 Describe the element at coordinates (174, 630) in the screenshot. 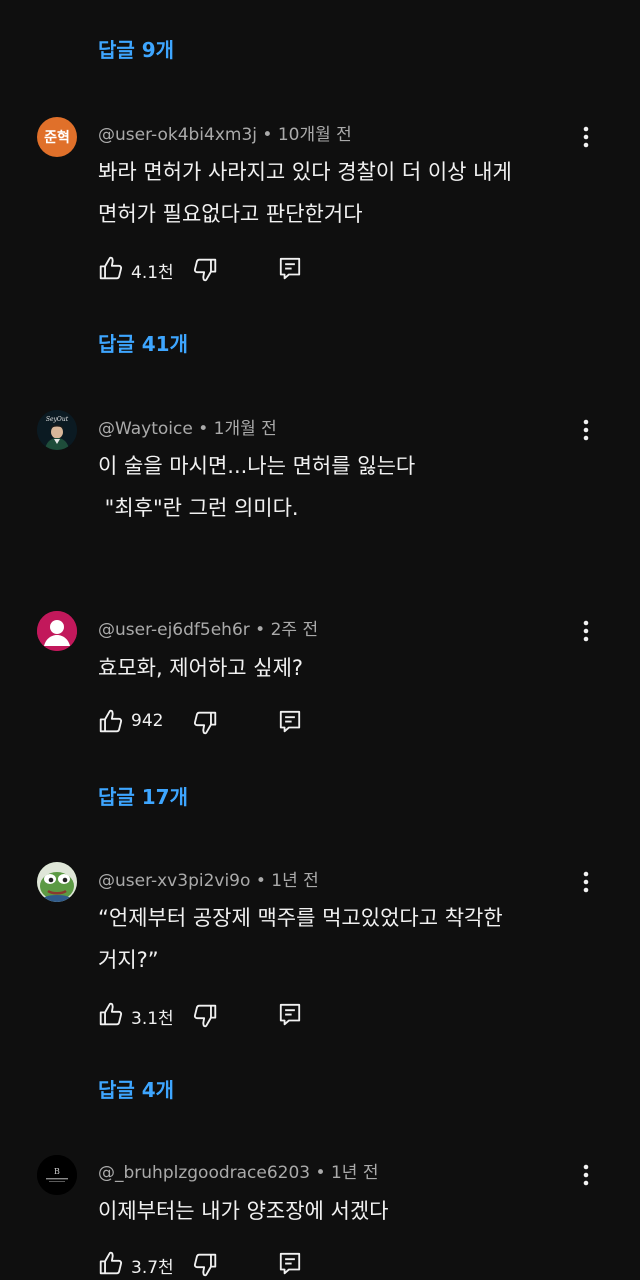

I see `comment-author: @user-ej6df5eh6r` at that location.